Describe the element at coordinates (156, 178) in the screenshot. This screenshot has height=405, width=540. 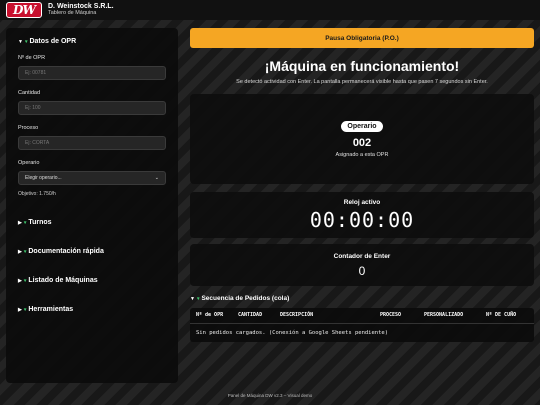
I see `chevron-updown-icon: ⌄` at that location.